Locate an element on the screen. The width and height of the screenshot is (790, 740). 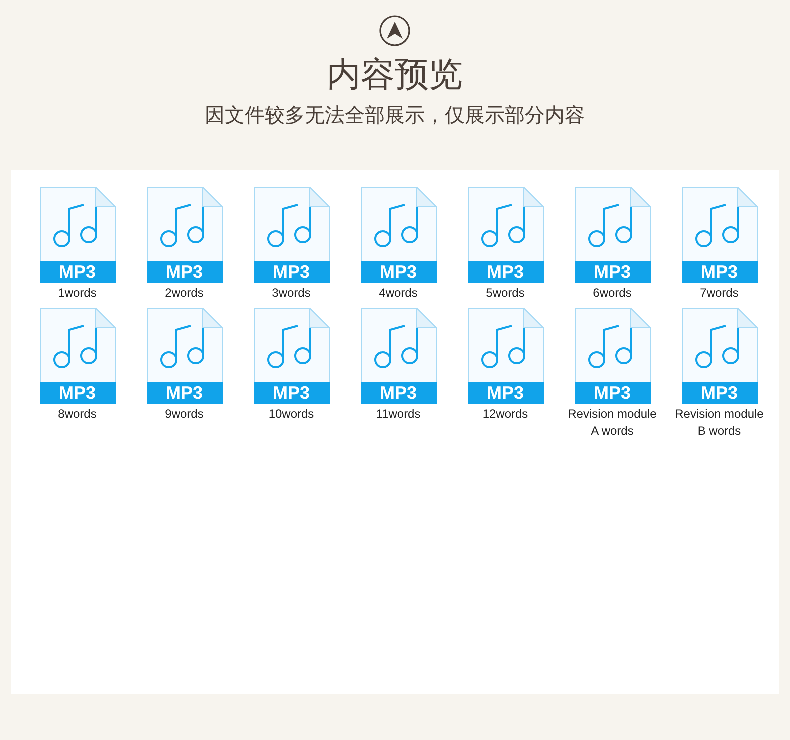
page-title: 内容预览 is located at coordinates (395, 75).